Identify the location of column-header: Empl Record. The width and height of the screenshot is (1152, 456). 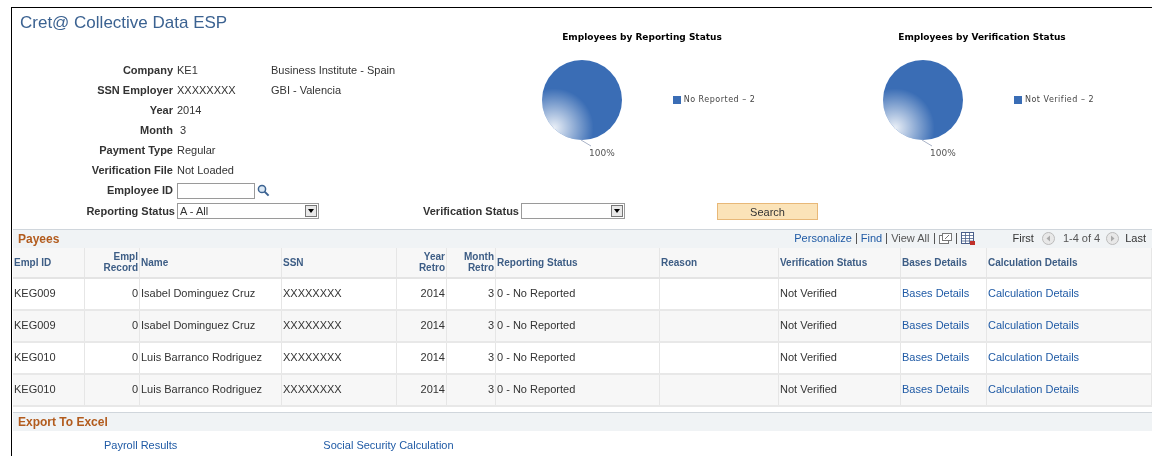
(112, 262).